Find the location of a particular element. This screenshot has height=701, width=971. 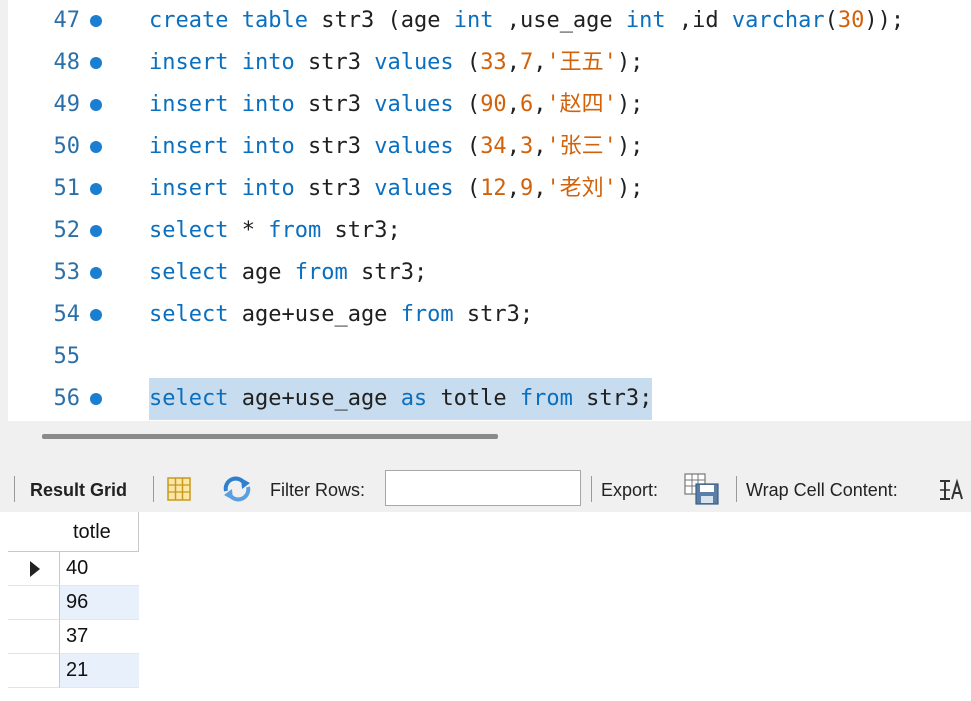

export-icon is located at coordinates (703, 489).